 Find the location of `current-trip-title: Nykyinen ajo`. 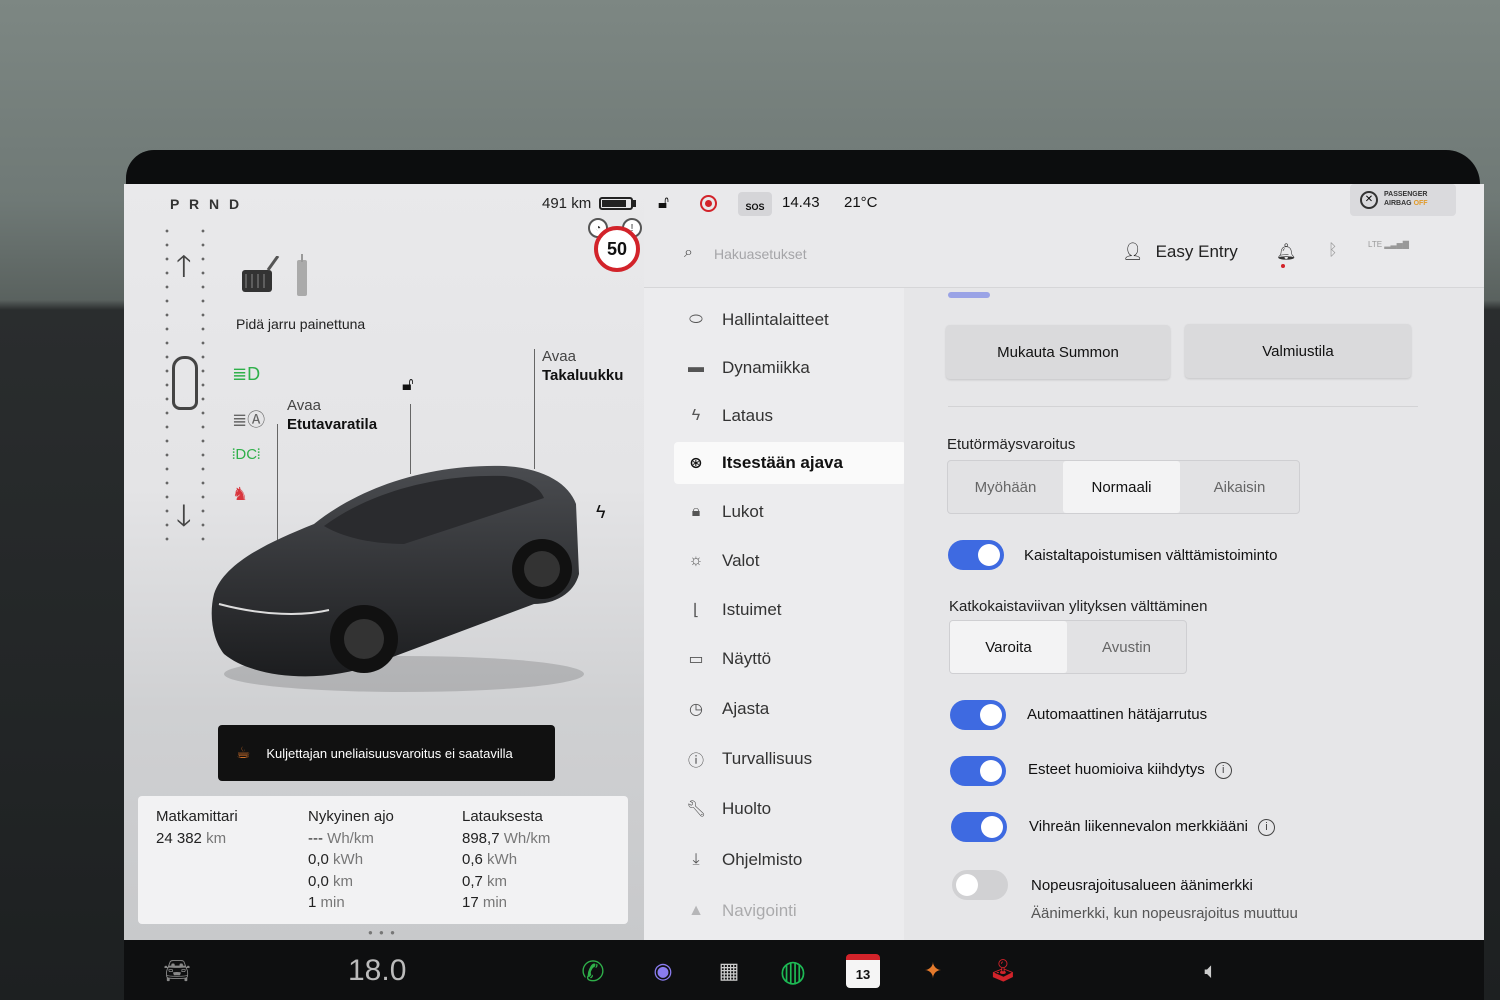

current-trip-title: Nykyinen ajo is located at coordinates (351, 816).